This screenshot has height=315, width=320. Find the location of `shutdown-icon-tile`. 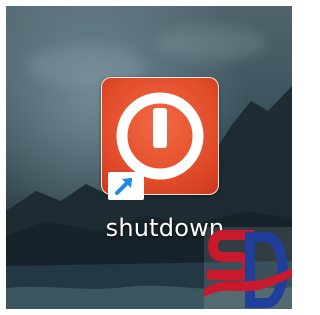

shutdown-icon-tile is located at coordinates (160, 138).